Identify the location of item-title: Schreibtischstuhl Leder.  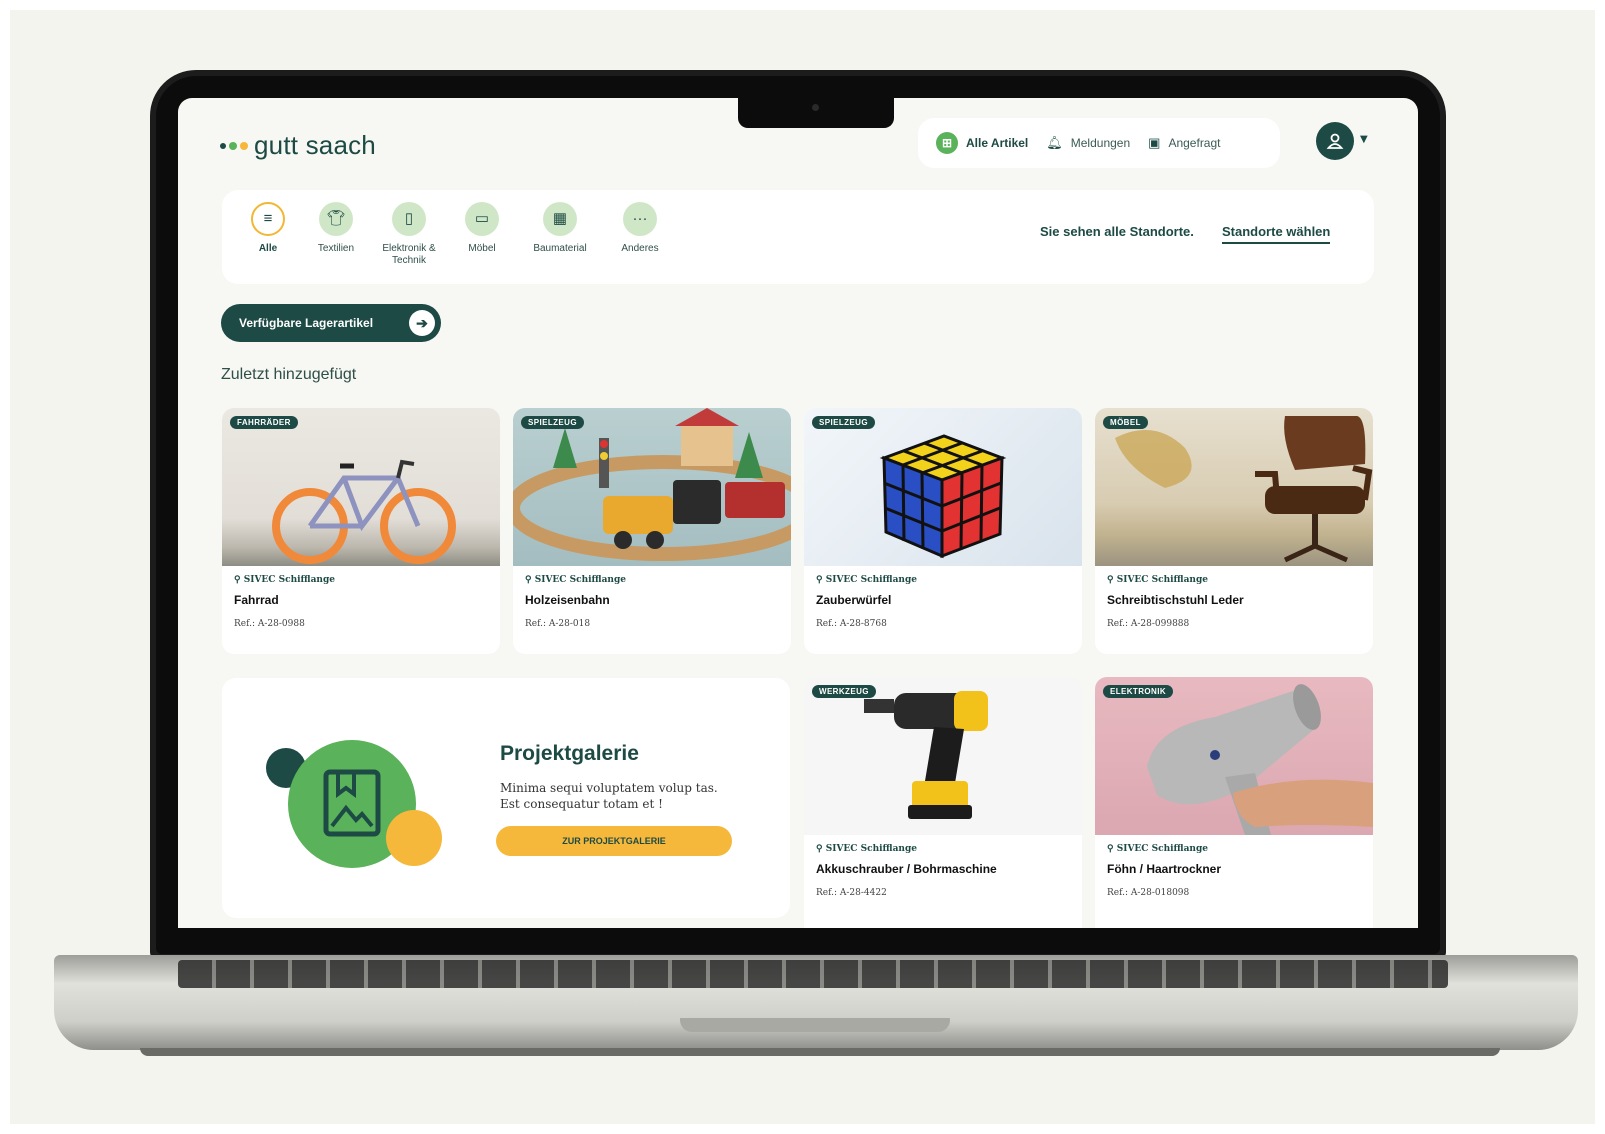
(1175, 600).